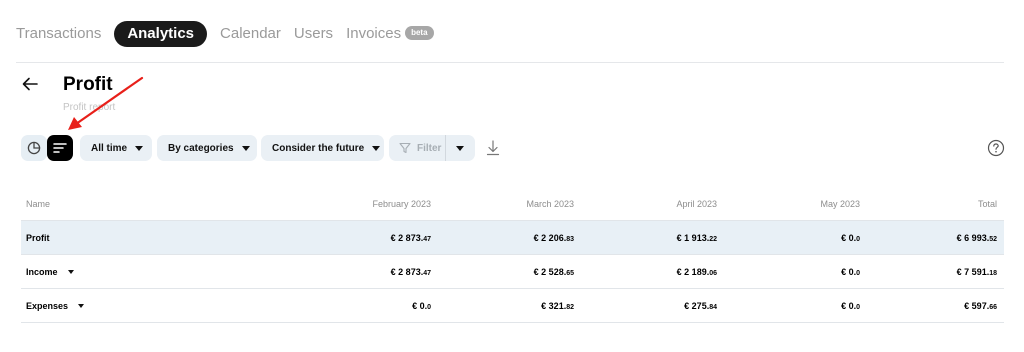 The image size is (1024, 352). I want to click on row-name-cell: Expenses, so click(137, 306).